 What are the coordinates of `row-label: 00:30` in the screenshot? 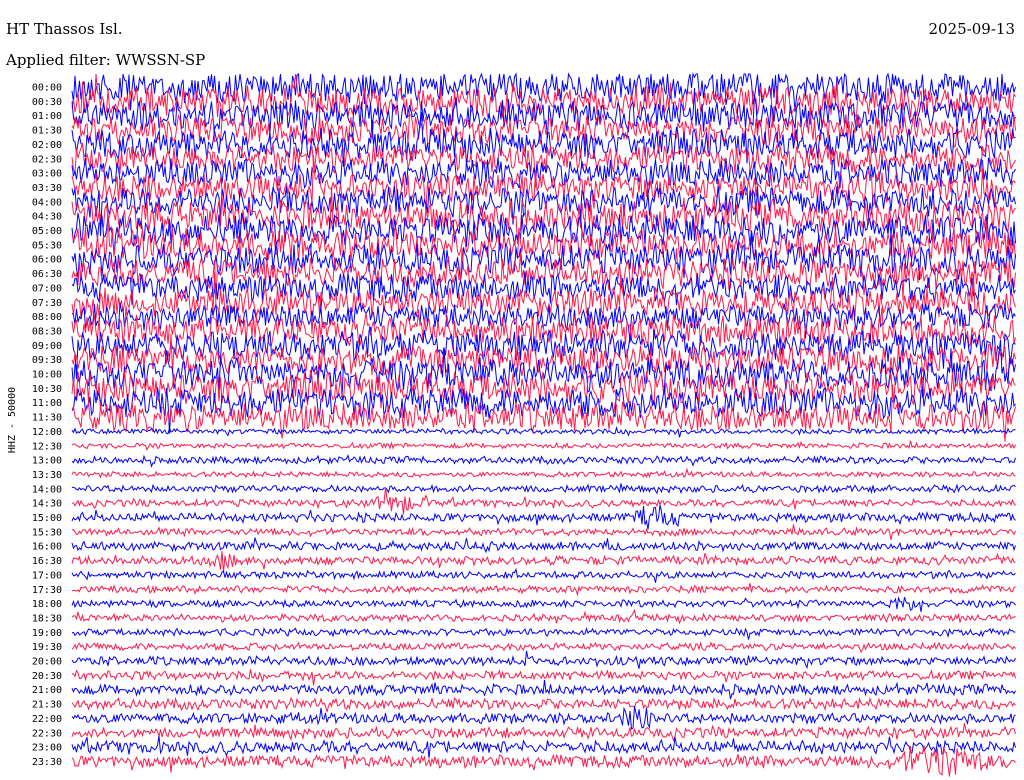 It's located at (47, 102).